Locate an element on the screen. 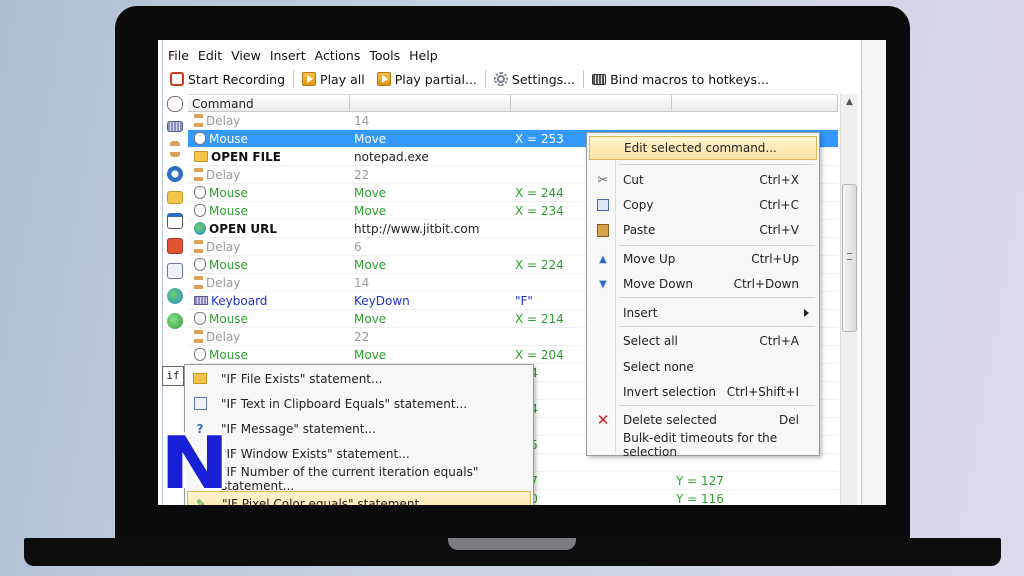  start-recording-button: Start Recording is located at coordinates (227, 79).